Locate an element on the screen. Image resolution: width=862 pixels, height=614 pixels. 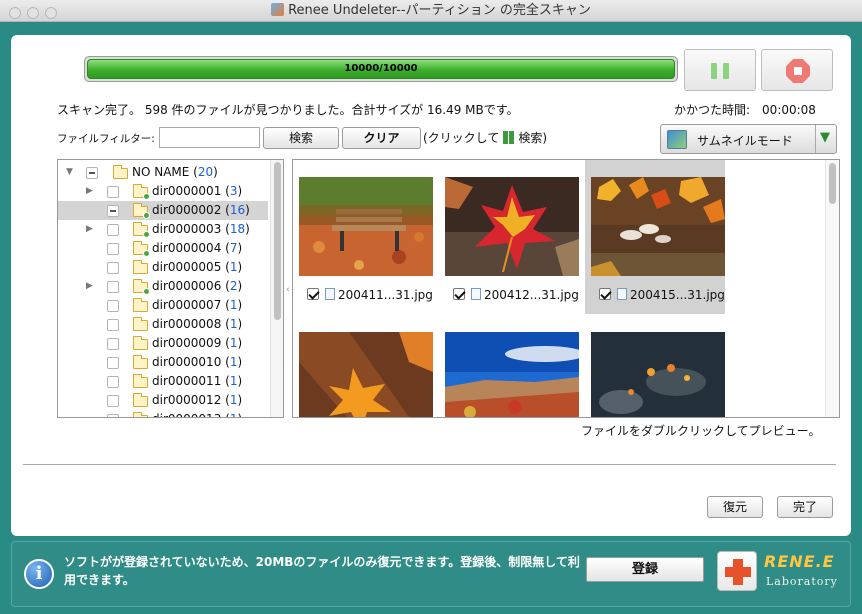
rene-logo-icon is located at coordinates (737, 571).